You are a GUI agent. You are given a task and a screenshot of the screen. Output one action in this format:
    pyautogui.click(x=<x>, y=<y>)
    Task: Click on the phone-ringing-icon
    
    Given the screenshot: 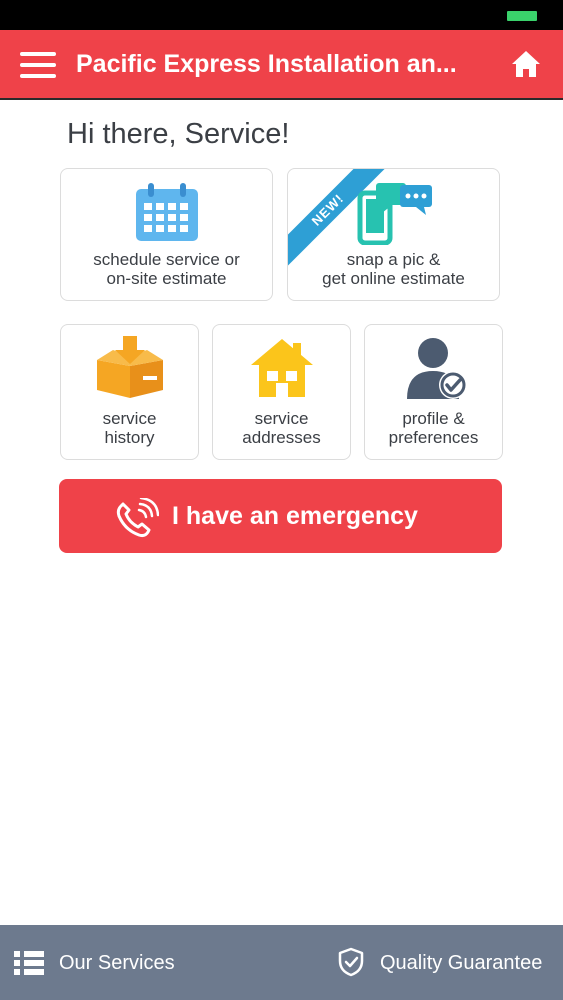 What is the action you would take?
    pyautogui.click(x=137, y=519)
    